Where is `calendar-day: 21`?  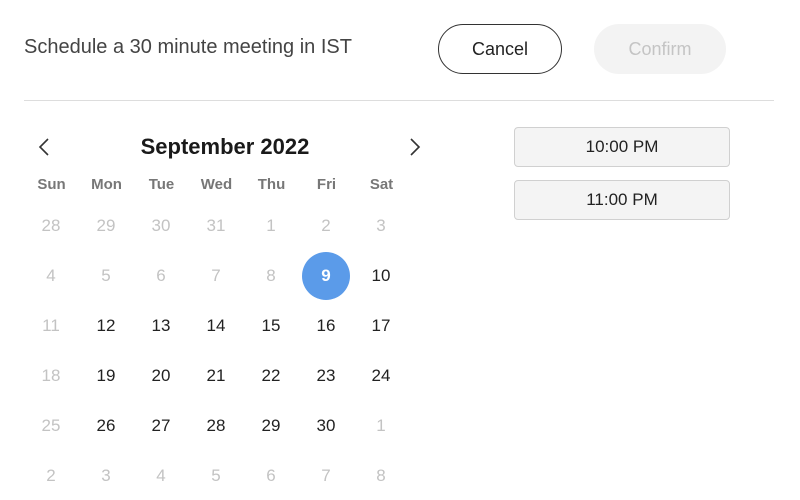
calendar-day: 21 is located at coordinates (216, 376).